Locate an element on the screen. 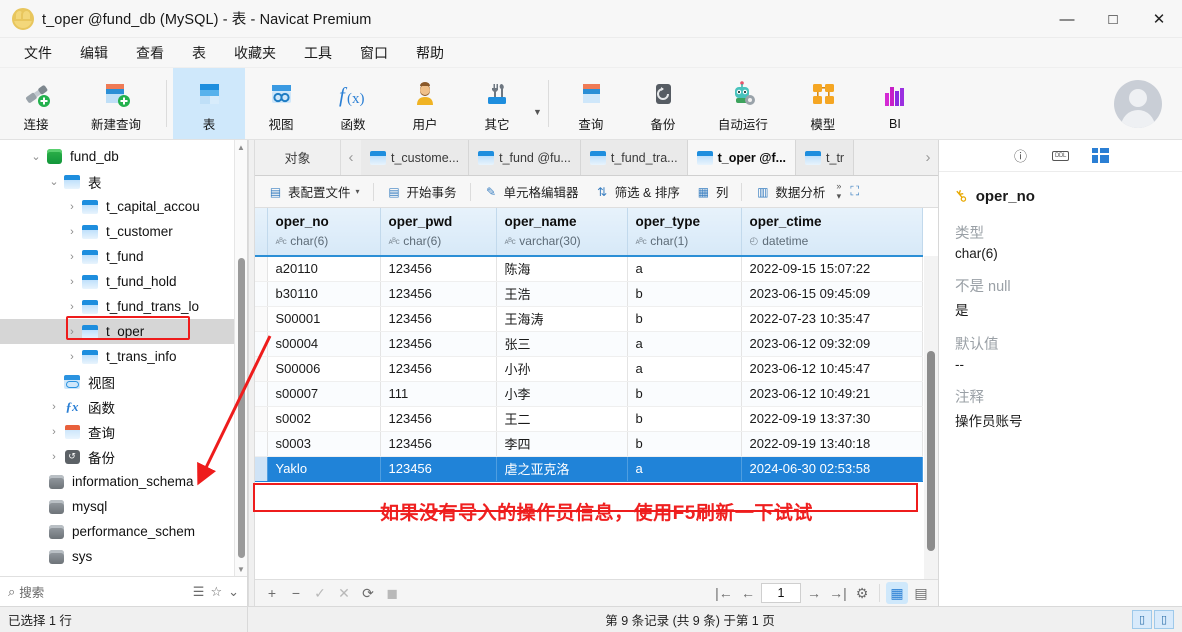 This screenshot has height=632, width=1182. maximize-button: □ is located at coordinates (1113, 19).